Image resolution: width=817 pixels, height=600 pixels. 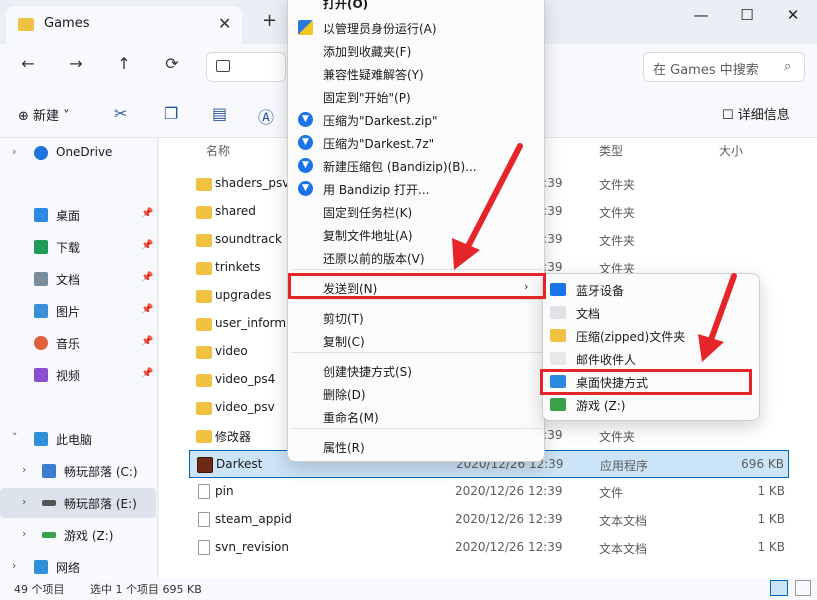 I want to click on context-menu-item: 添加到收藏夹(F), so click(x=416, y=50).